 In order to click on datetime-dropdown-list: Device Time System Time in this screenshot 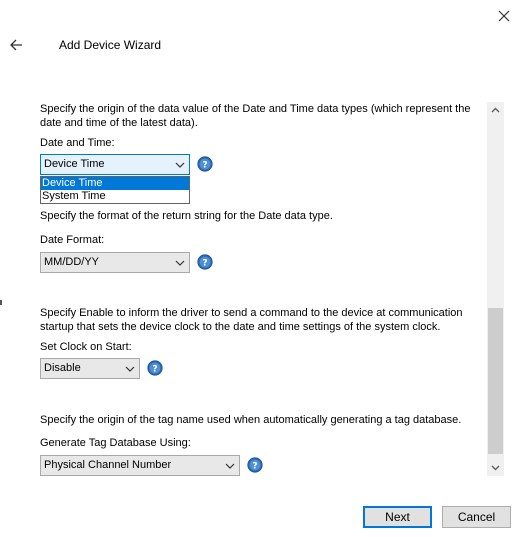, I will do `click(115, 190)`.